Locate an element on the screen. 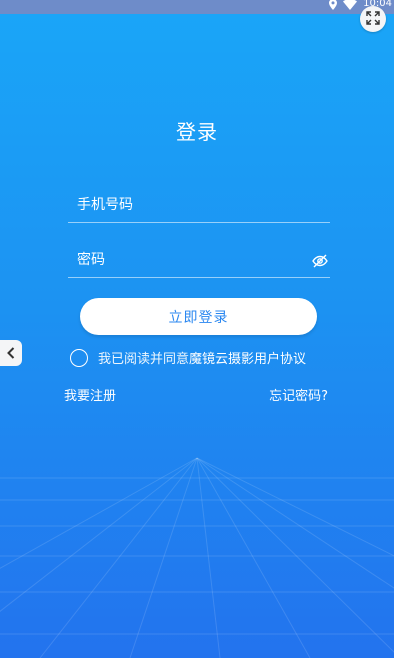  password-input is located at coordinates (187, 260).